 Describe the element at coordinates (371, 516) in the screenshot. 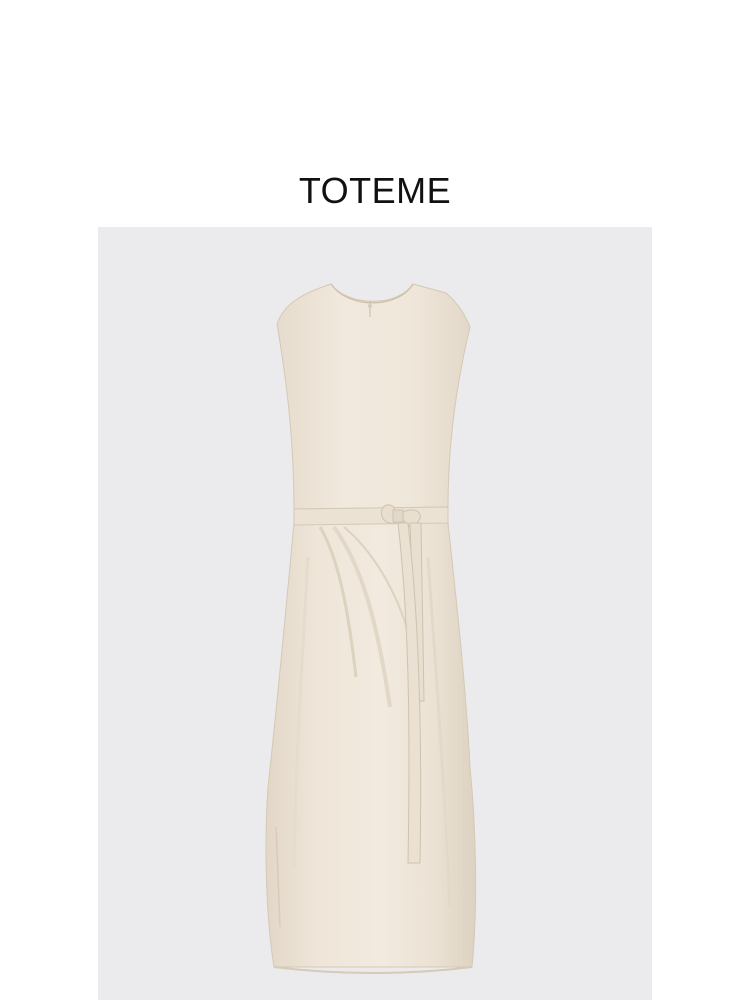

I see `dress-belt` at that location.